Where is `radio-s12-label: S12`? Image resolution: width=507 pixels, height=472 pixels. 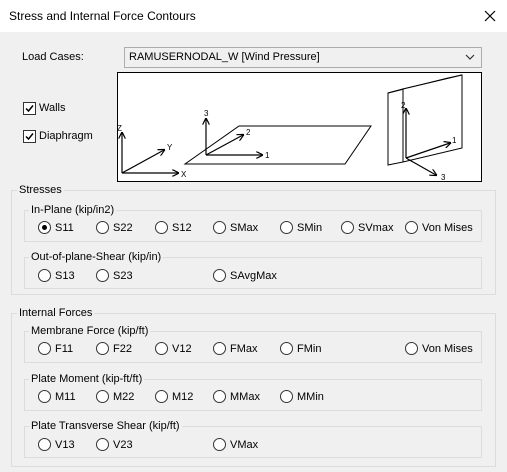
radio-s12-label: S12 is located at coordinates (182, 227).